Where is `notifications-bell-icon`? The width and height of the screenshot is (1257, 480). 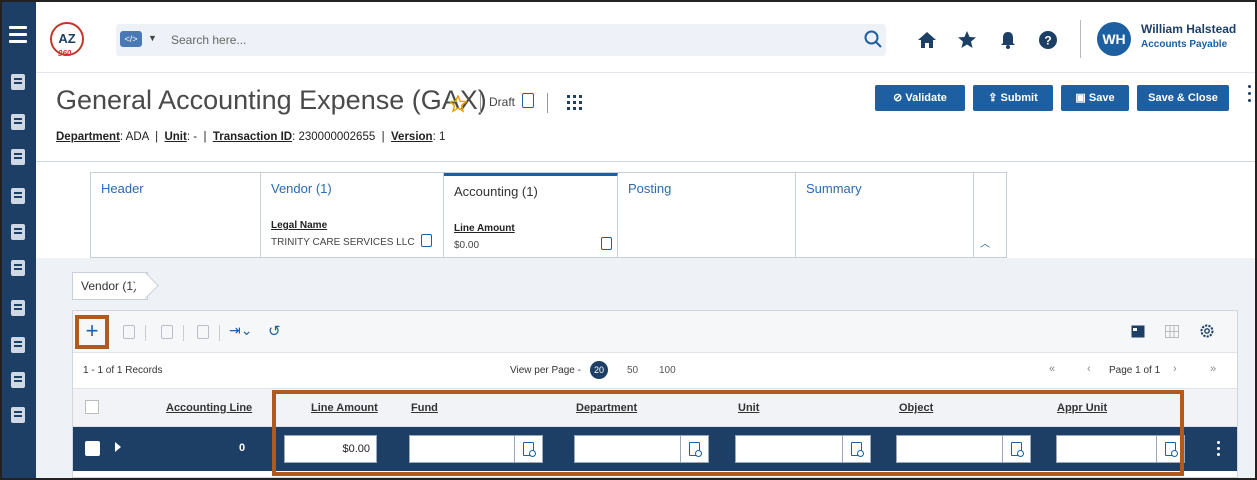
notifications-bell-icon is located at coordinates (1008, 40).